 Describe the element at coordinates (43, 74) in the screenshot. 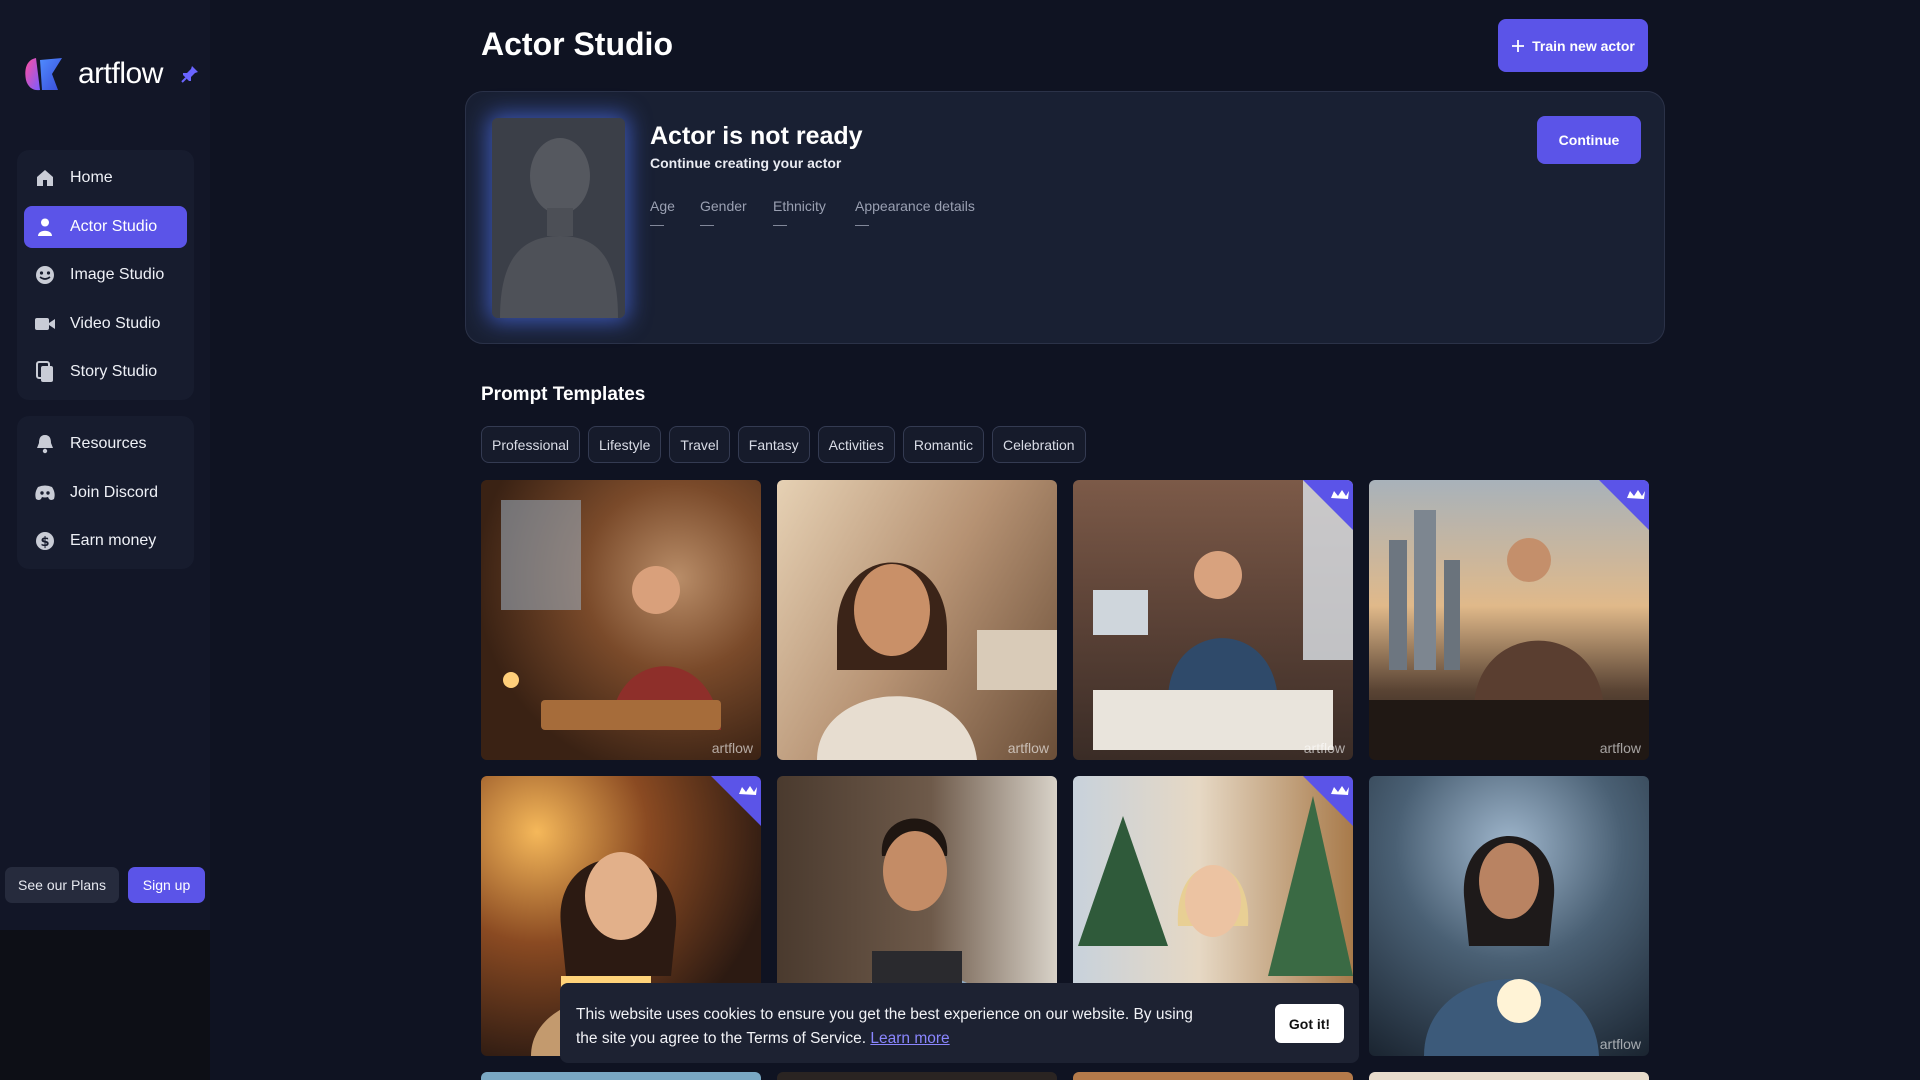

I see `artflow-logo-icon` at that location.